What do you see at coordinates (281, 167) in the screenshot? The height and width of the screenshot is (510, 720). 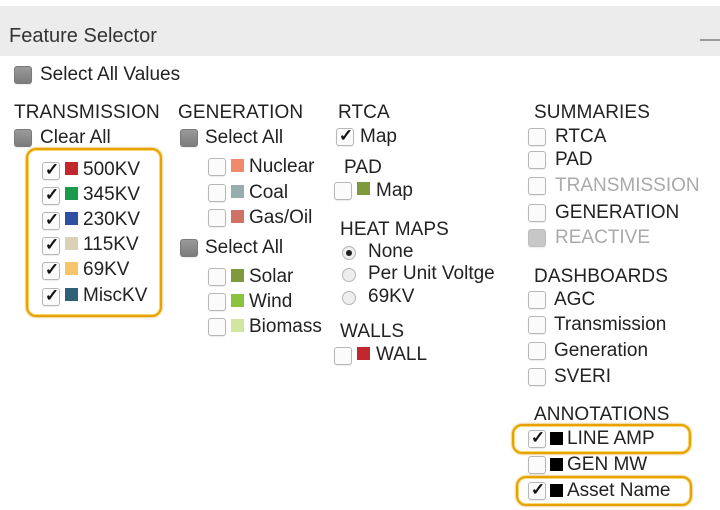 I see `generation-label-nuclear: Nuclear` at bounding box center [281, 167].